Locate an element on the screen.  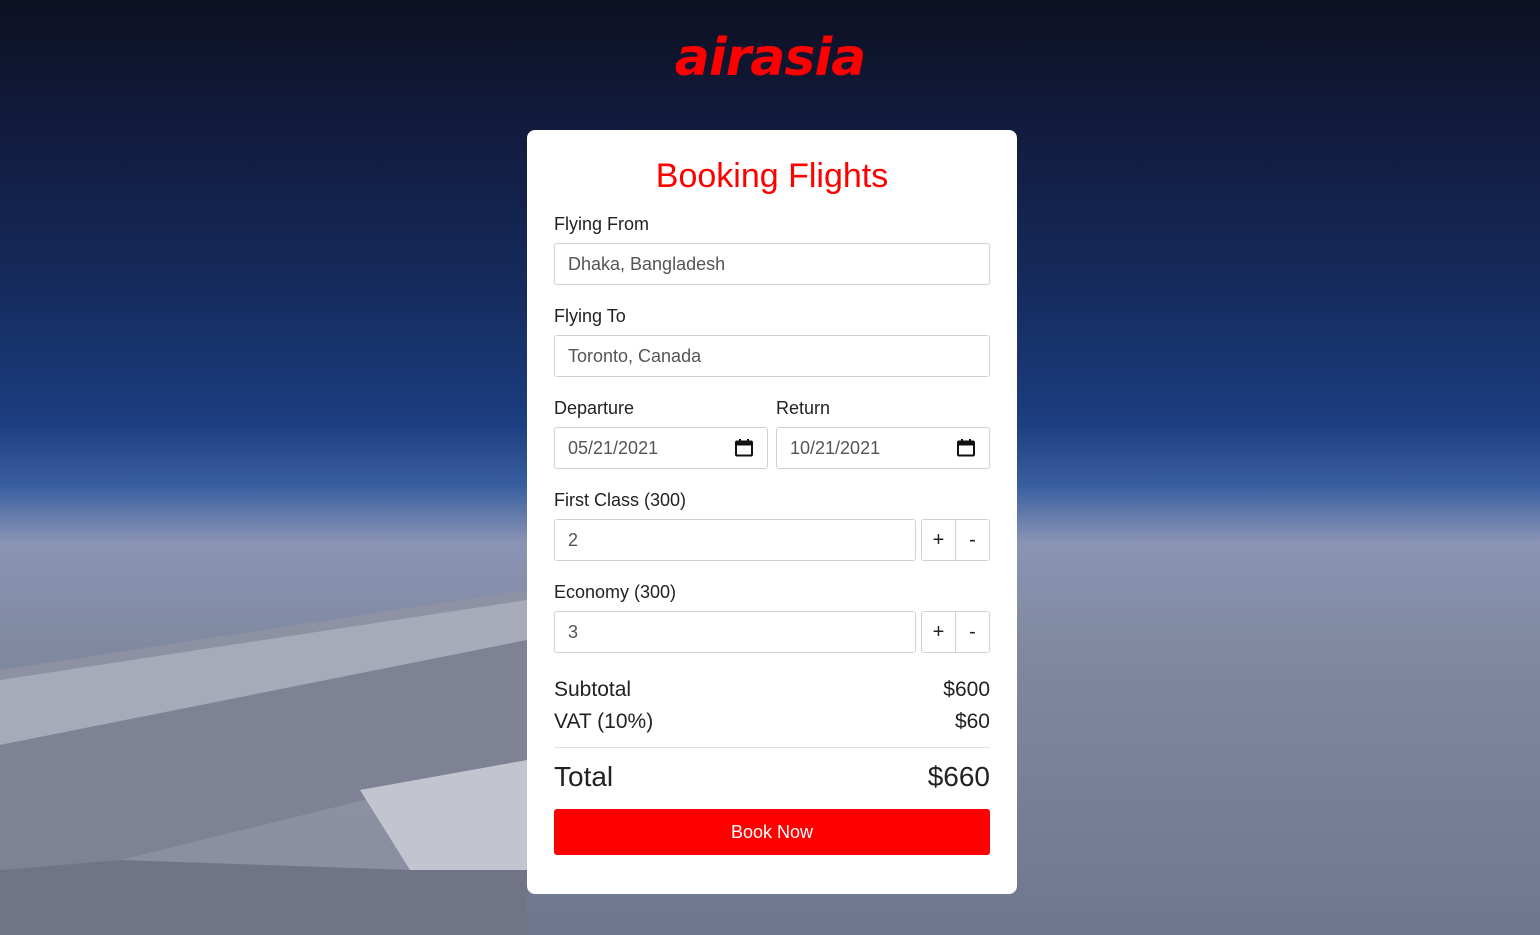
departure-date-input: 05/21/2021 is located at coordinates (661, 448).